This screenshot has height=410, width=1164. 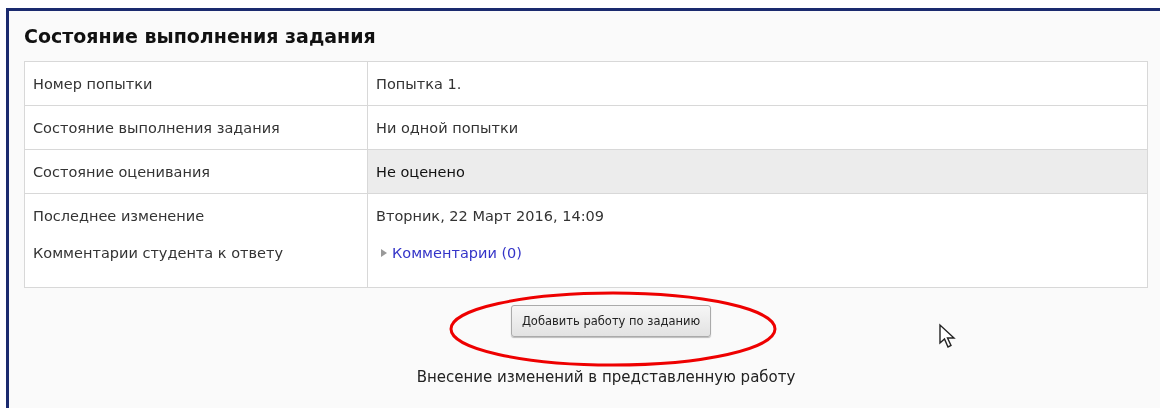 What do you see at coordinates (757, 215) in the screenshot?
I see `table-cell: Вторник, 22 Март 2016, 14:09` at bounding box center [757, 215].